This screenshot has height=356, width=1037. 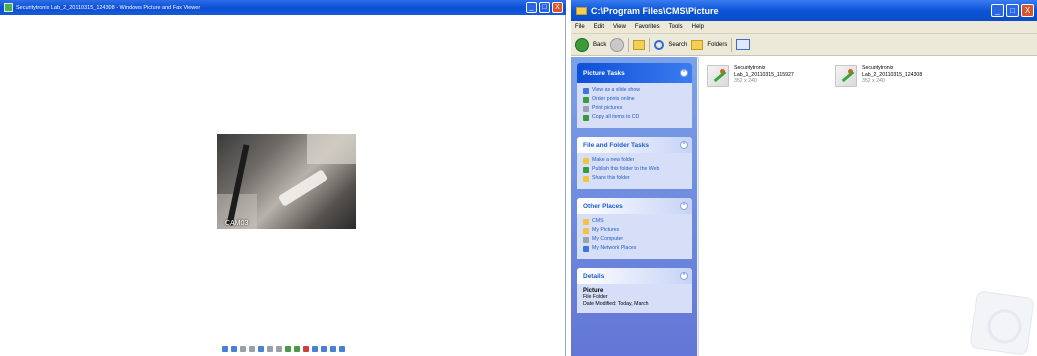 What do you see at coordinates (635, 178) in the screenshot?
I see `task-share-folder: Share this folder` at bounding box center [635, 178].